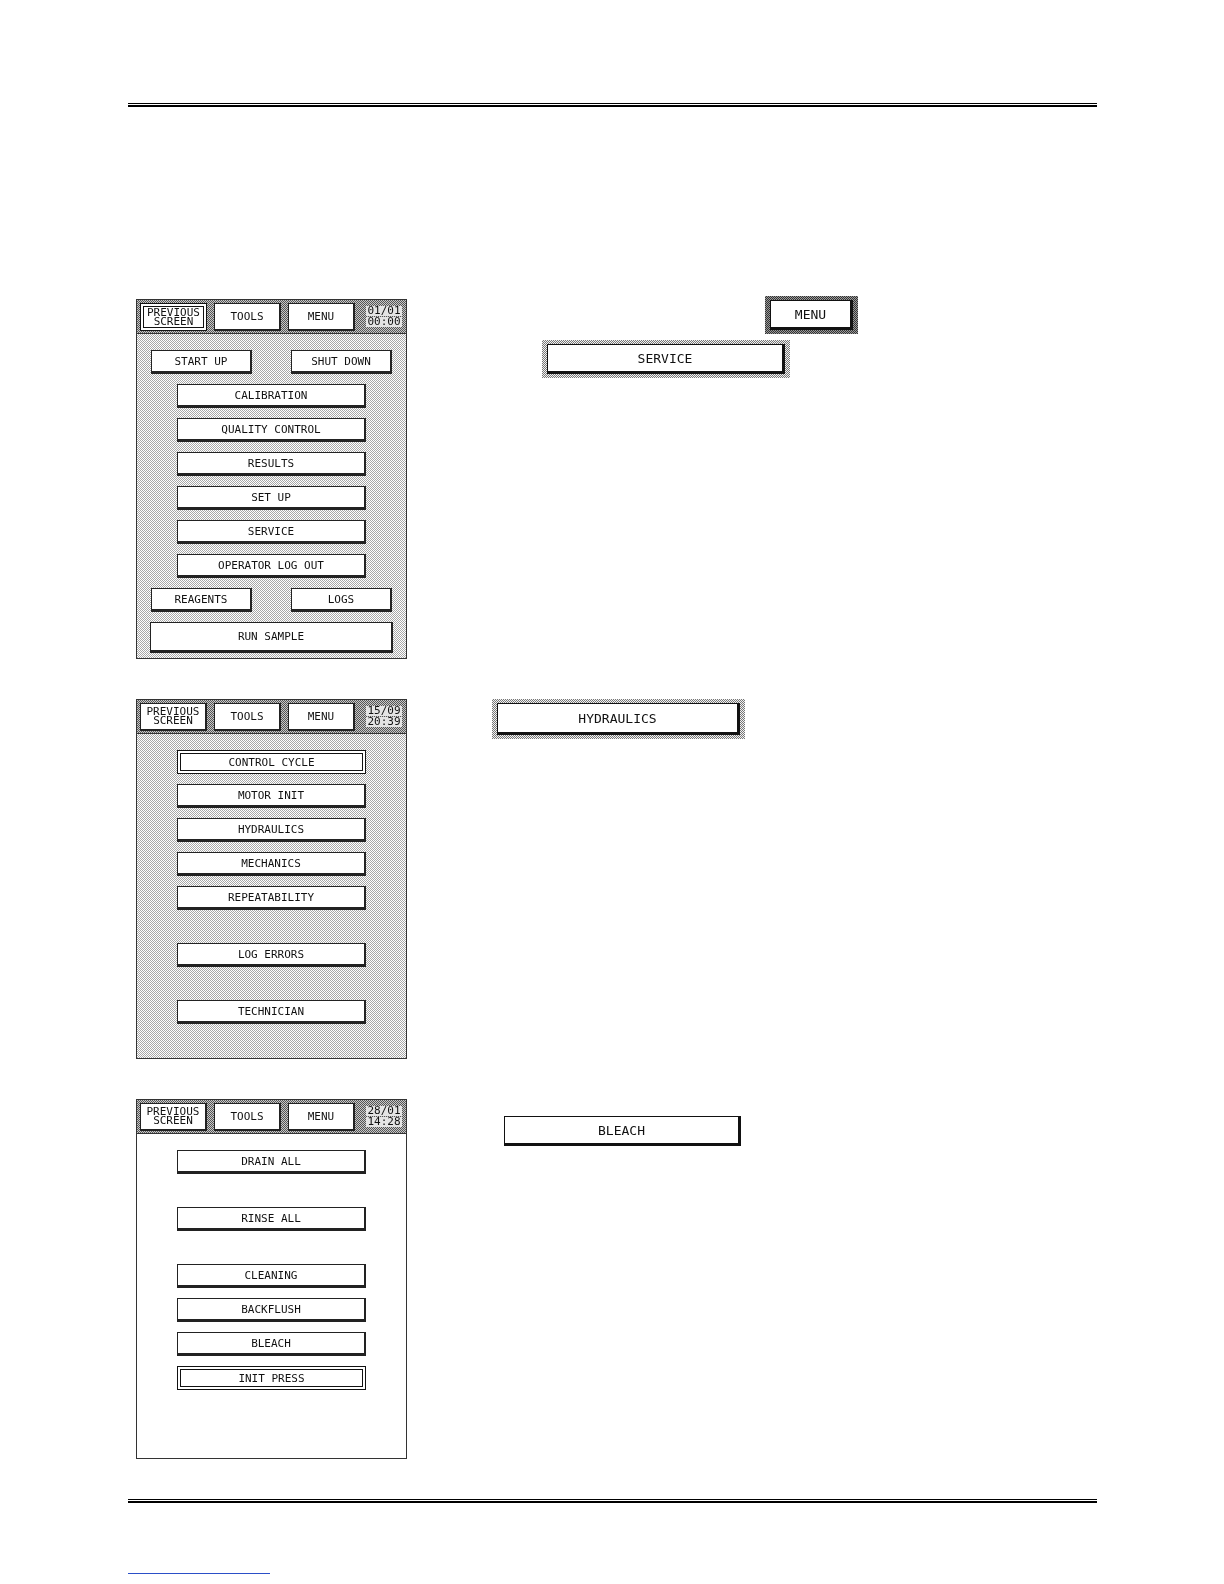  What do you see at coordinates (384, 311) in the screenshot?
I see `date-text: 01/01` at bounding box center [384, 311].